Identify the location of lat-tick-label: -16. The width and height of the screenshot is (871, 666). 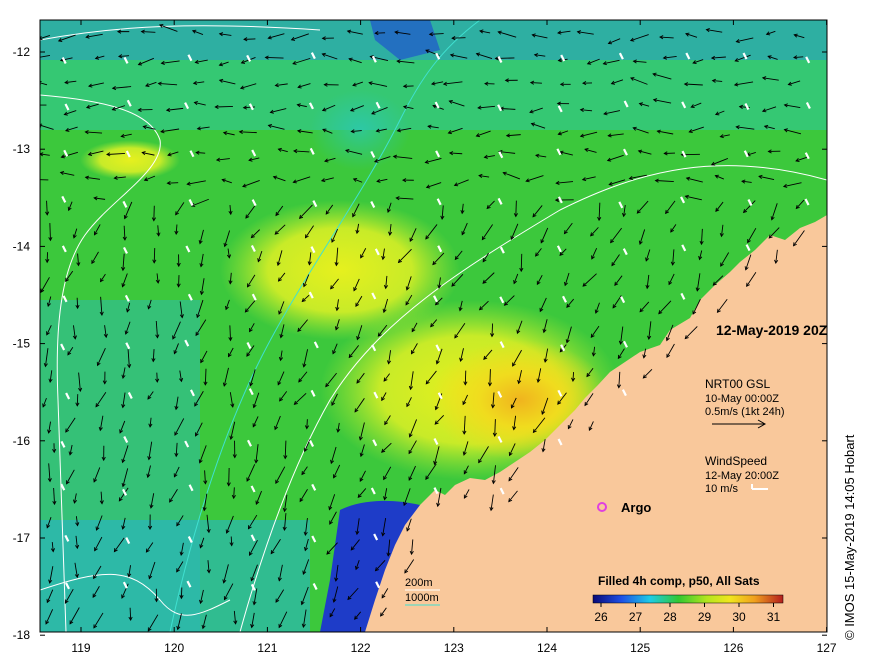
(22, 441).